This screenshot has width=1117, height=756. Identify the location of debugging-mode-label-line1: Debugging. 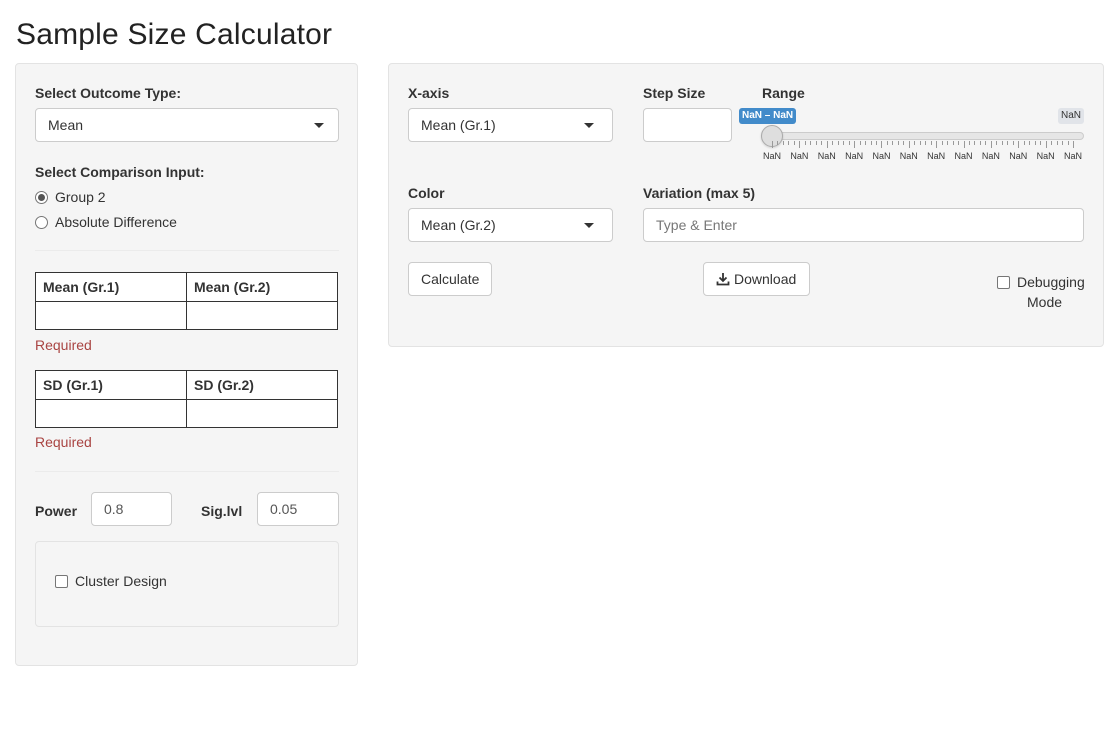
(1051, 282).